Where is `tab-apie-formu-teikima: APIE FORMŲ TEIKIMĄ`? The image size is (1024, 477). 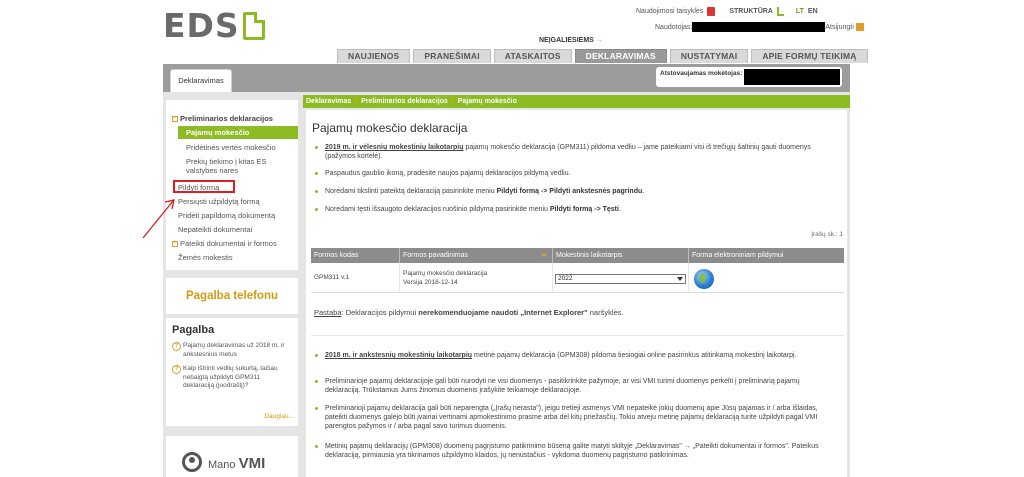 tab-apie-formu-teikima: APIE FORMŲ TEIKIMĄ is located at coordinates (809, 56).